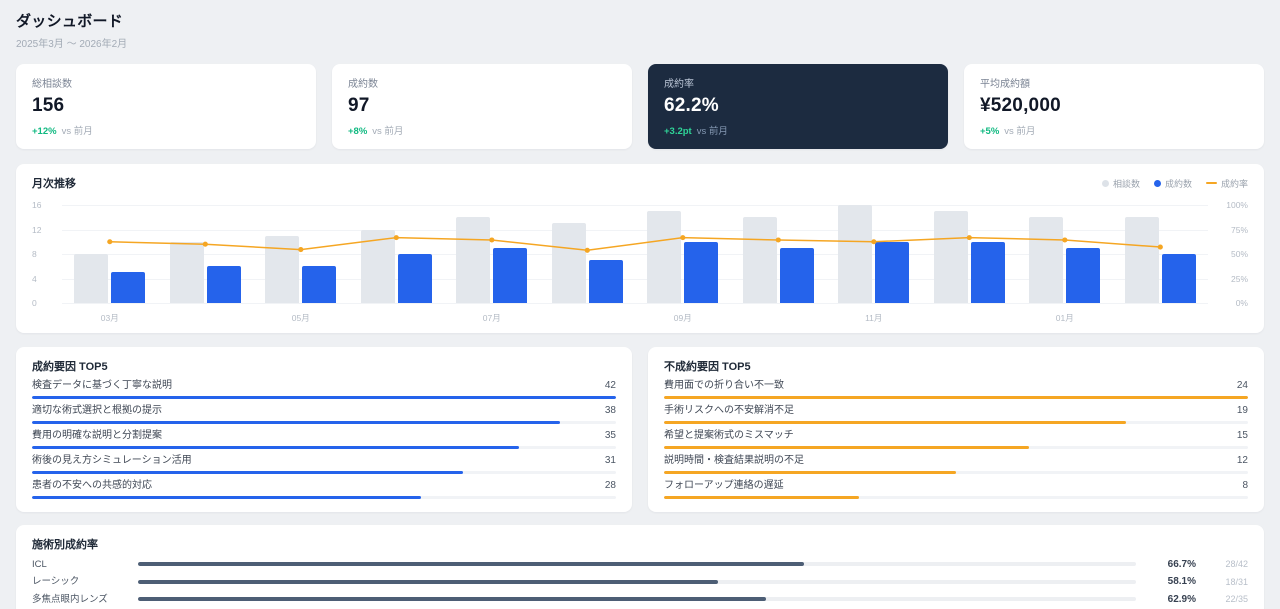  What do you see at coordinates (1181, 581) in the screenshot?
I see `procedure-percent: 58.1%` at bounding box center [1181, 581].